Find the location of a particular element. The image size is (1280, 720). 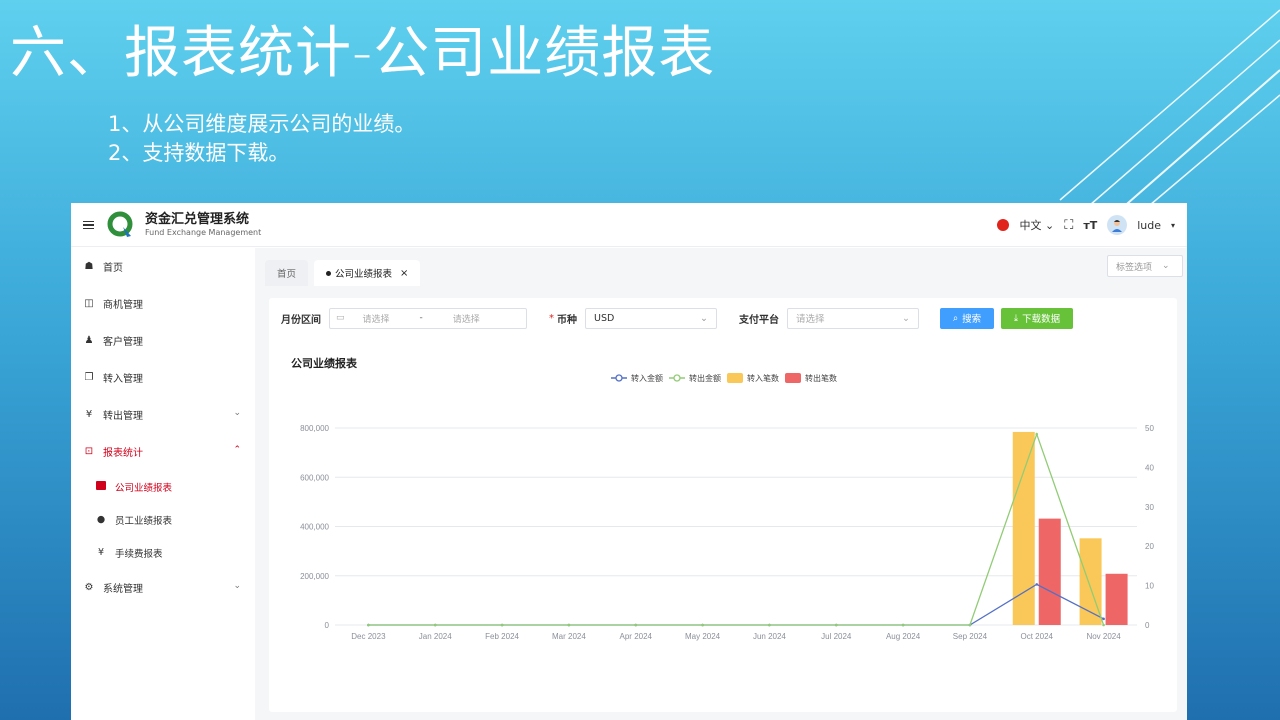

legend-marker-icon is located at coordinates (677, 378).